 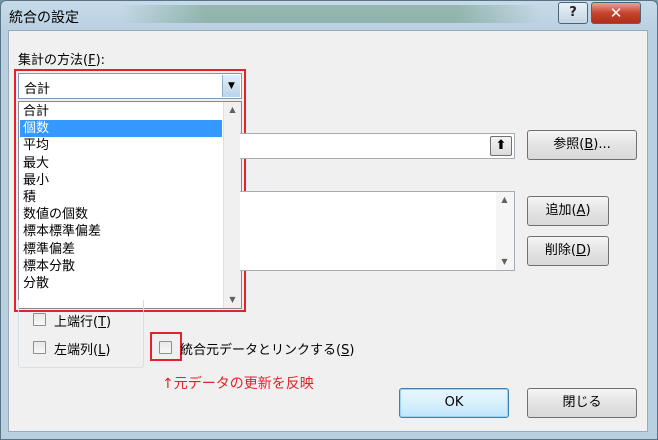 I want to click on link-source-label-suffix: ), so click(x=352, y=350).